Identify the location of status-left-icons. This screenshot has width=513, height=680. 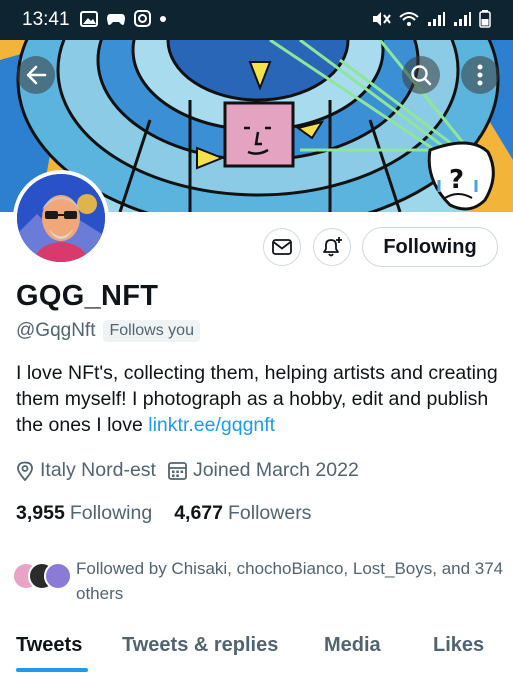
(123, 18).